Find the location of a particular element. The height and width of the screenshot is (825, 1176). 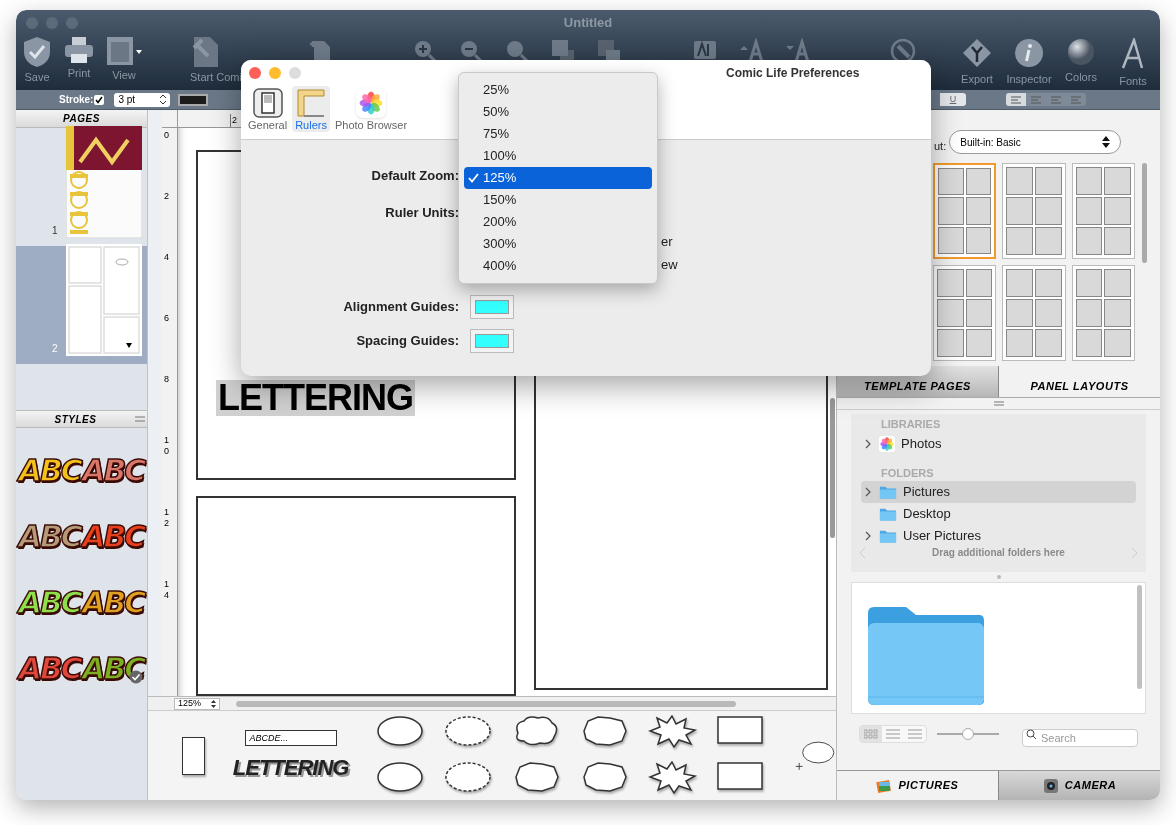

ruler-number: 10 is located at coordinates (166, 446).